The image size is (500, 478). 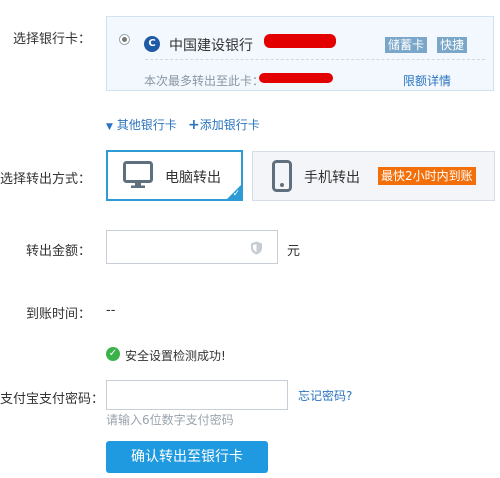 I want to click on card-divider, so click(x=315, y=59).